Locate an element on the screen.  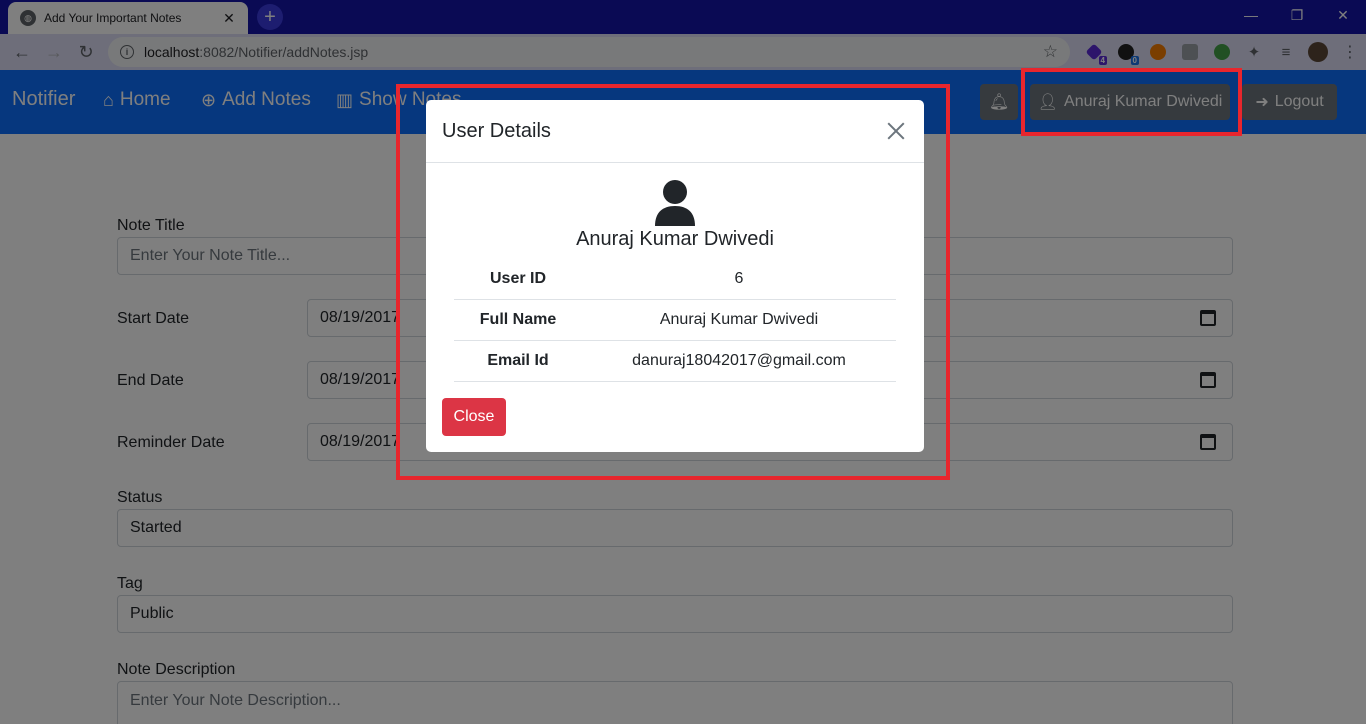
modal-header: User Details is located at coordinates (675, 131).